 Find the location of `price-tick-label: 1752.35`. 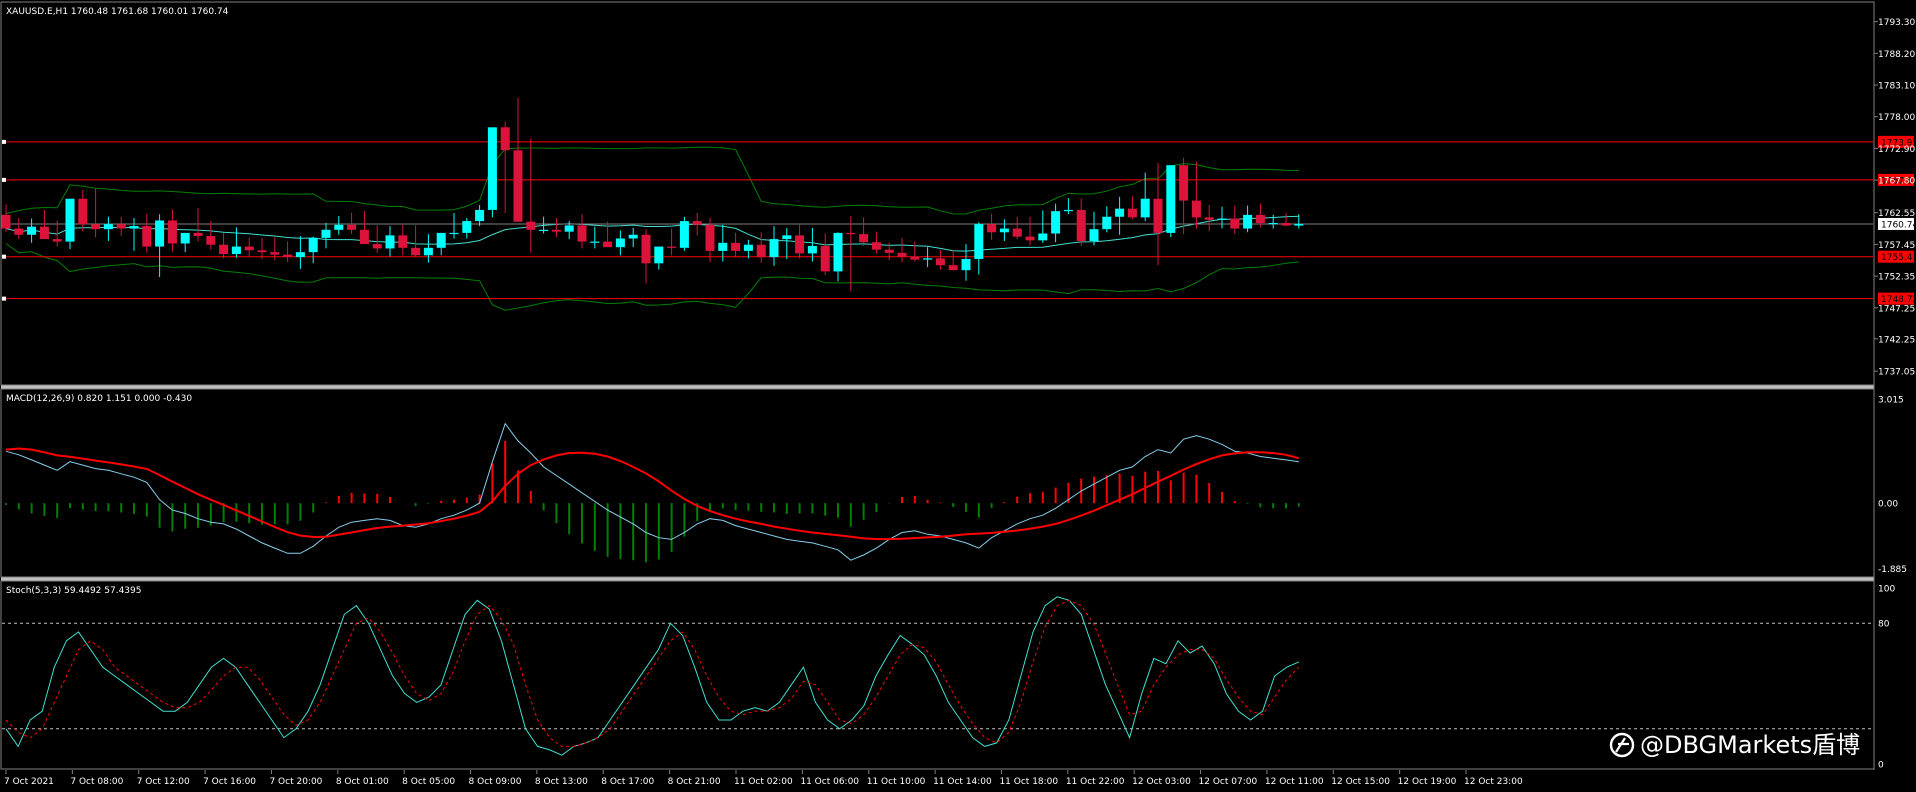

price-tick-label: 1752.35 is located at coordinates (1896, 278).